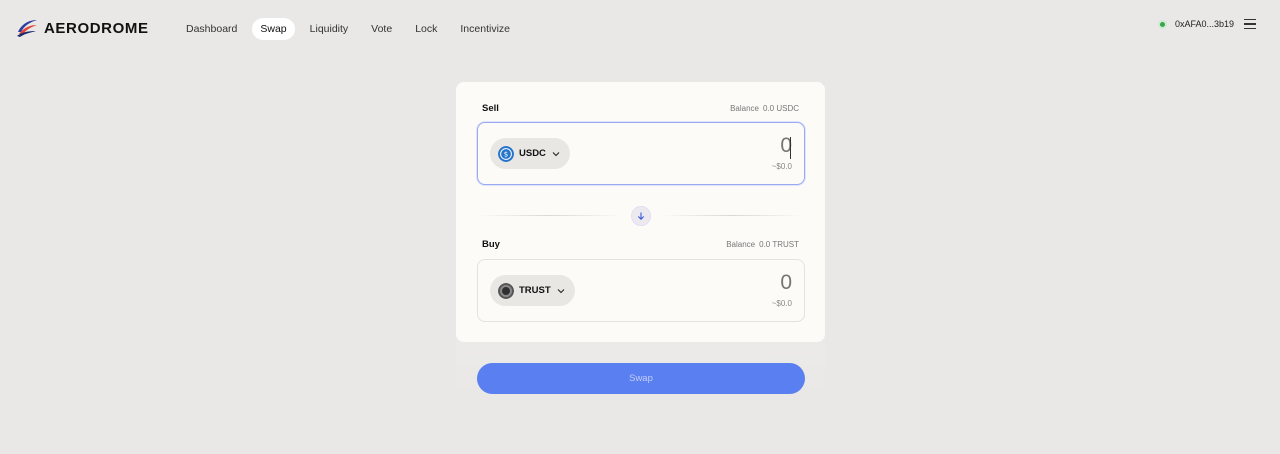  Describe the element at coordinates (744, 108) in the screenshot. I see `sell-balance-label: Balance` at that location.